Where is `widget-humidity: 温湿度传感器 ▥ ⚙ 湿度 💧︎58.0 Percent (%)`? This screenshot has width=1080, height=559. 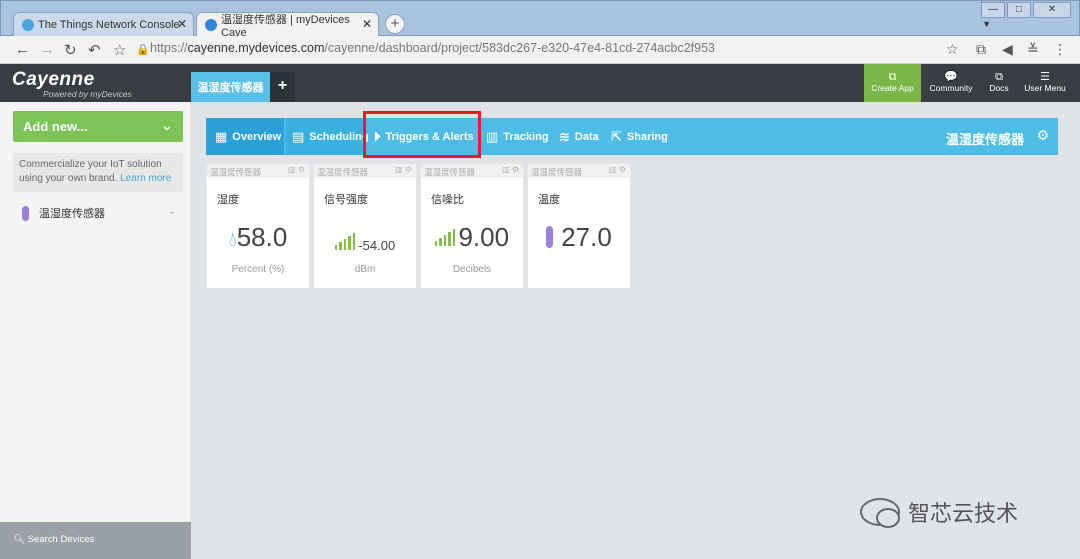 widget-humidity: 温湿度传感器 ▥ ⚙ 湿度 💧︎58.0 Percent (%) is located at coordinates (258, 226).